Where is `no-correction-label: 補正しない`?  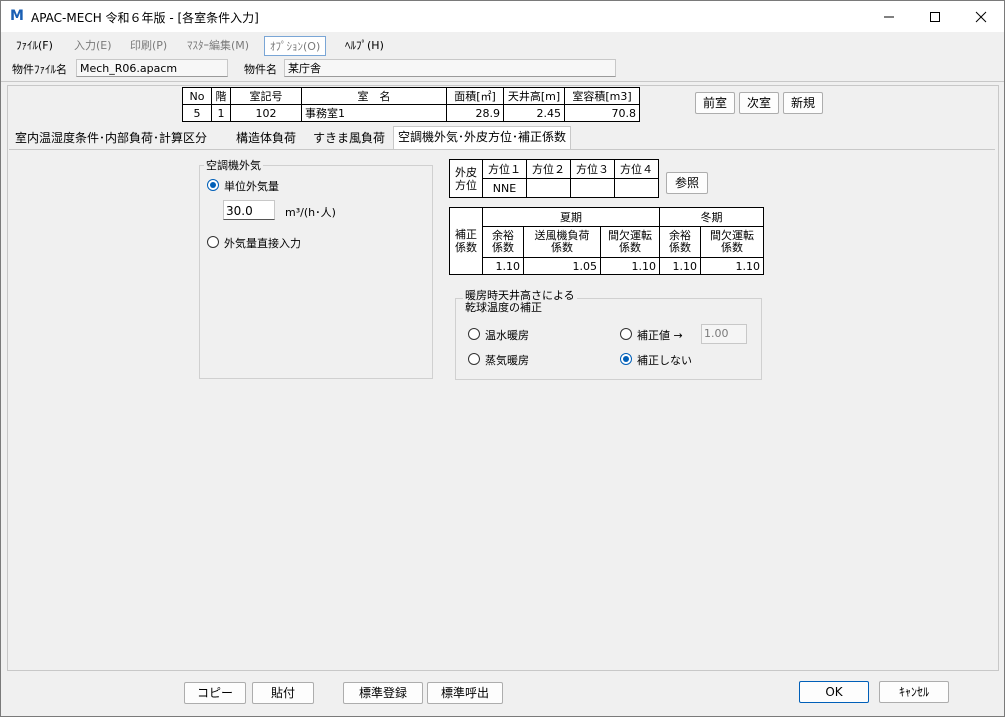
no-correction-label: 補正しない is located at coordinates (664, 360).